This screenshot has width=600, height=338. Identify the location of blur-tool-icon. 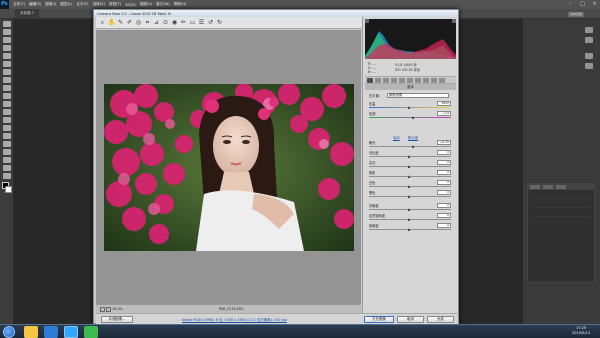
(7, 120).